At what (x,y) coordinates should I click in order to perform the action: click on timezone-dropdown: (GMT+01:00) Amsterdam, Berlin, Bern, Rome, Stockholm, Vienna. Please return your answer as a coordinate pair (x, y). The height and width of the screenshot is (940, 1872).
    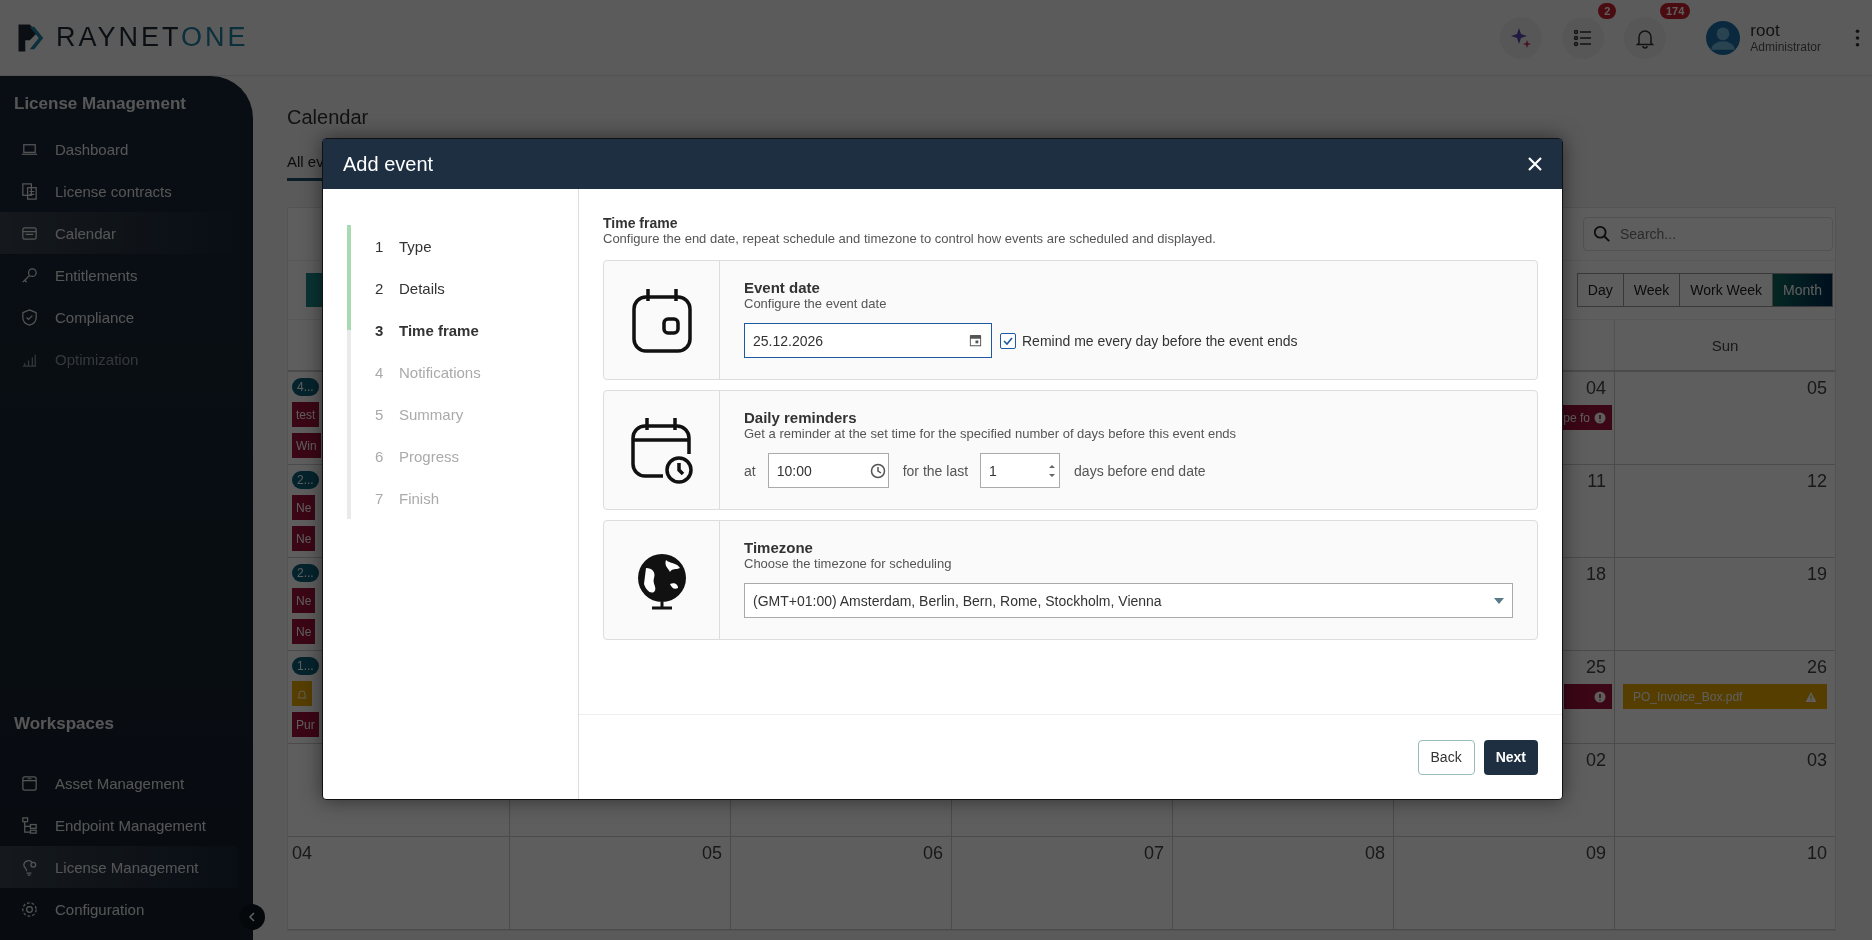
    Looking at the image, I should click on (1128, 600).